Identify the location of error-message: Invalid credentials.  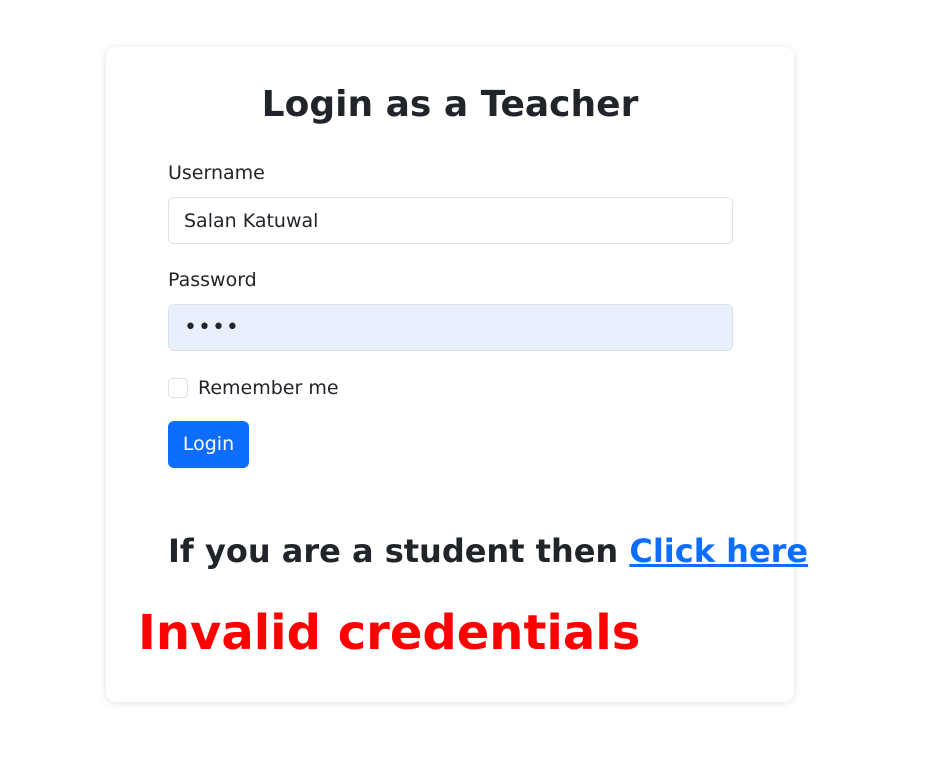
(389, 633).